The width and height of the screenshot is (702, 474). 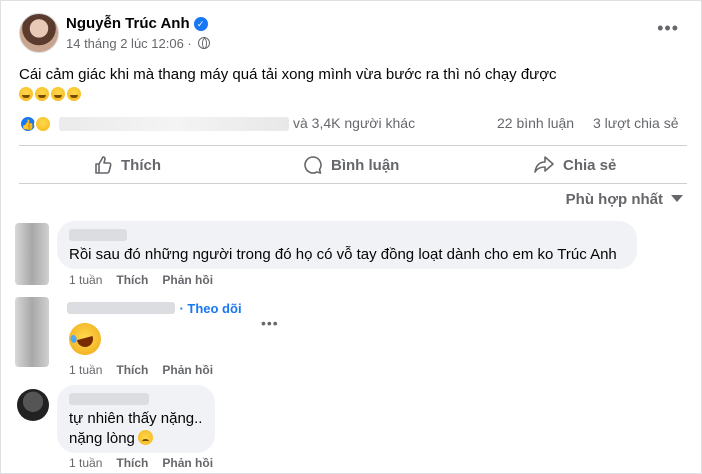 What do you see at coordinates (141, 165) in the screenshot?
I see `like-button-label: Thích` at bounding box center [141, 165].